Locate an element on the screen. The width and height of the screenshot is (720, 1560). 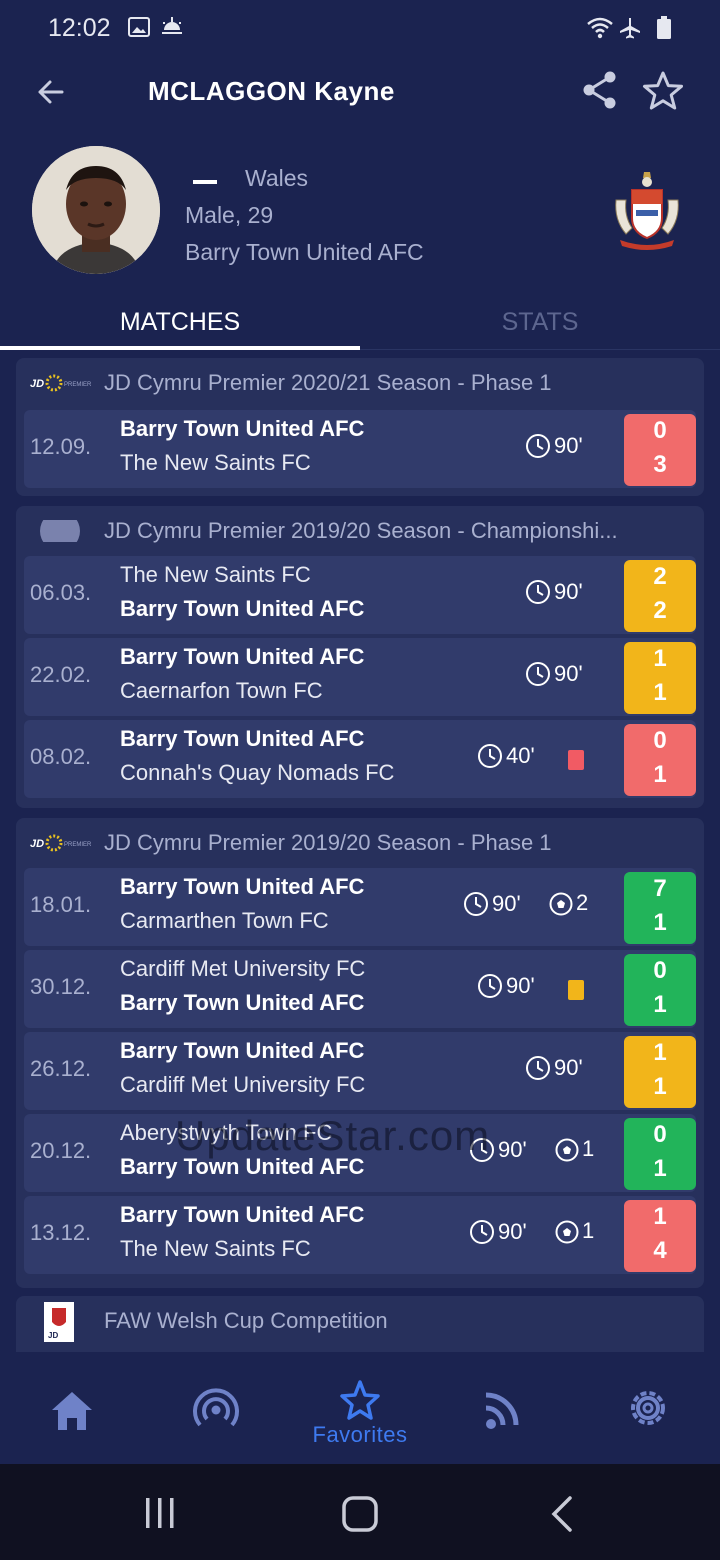
player-profile: Wales Male, 29 Barry Town United AFC is located at coordinates (360, 209).